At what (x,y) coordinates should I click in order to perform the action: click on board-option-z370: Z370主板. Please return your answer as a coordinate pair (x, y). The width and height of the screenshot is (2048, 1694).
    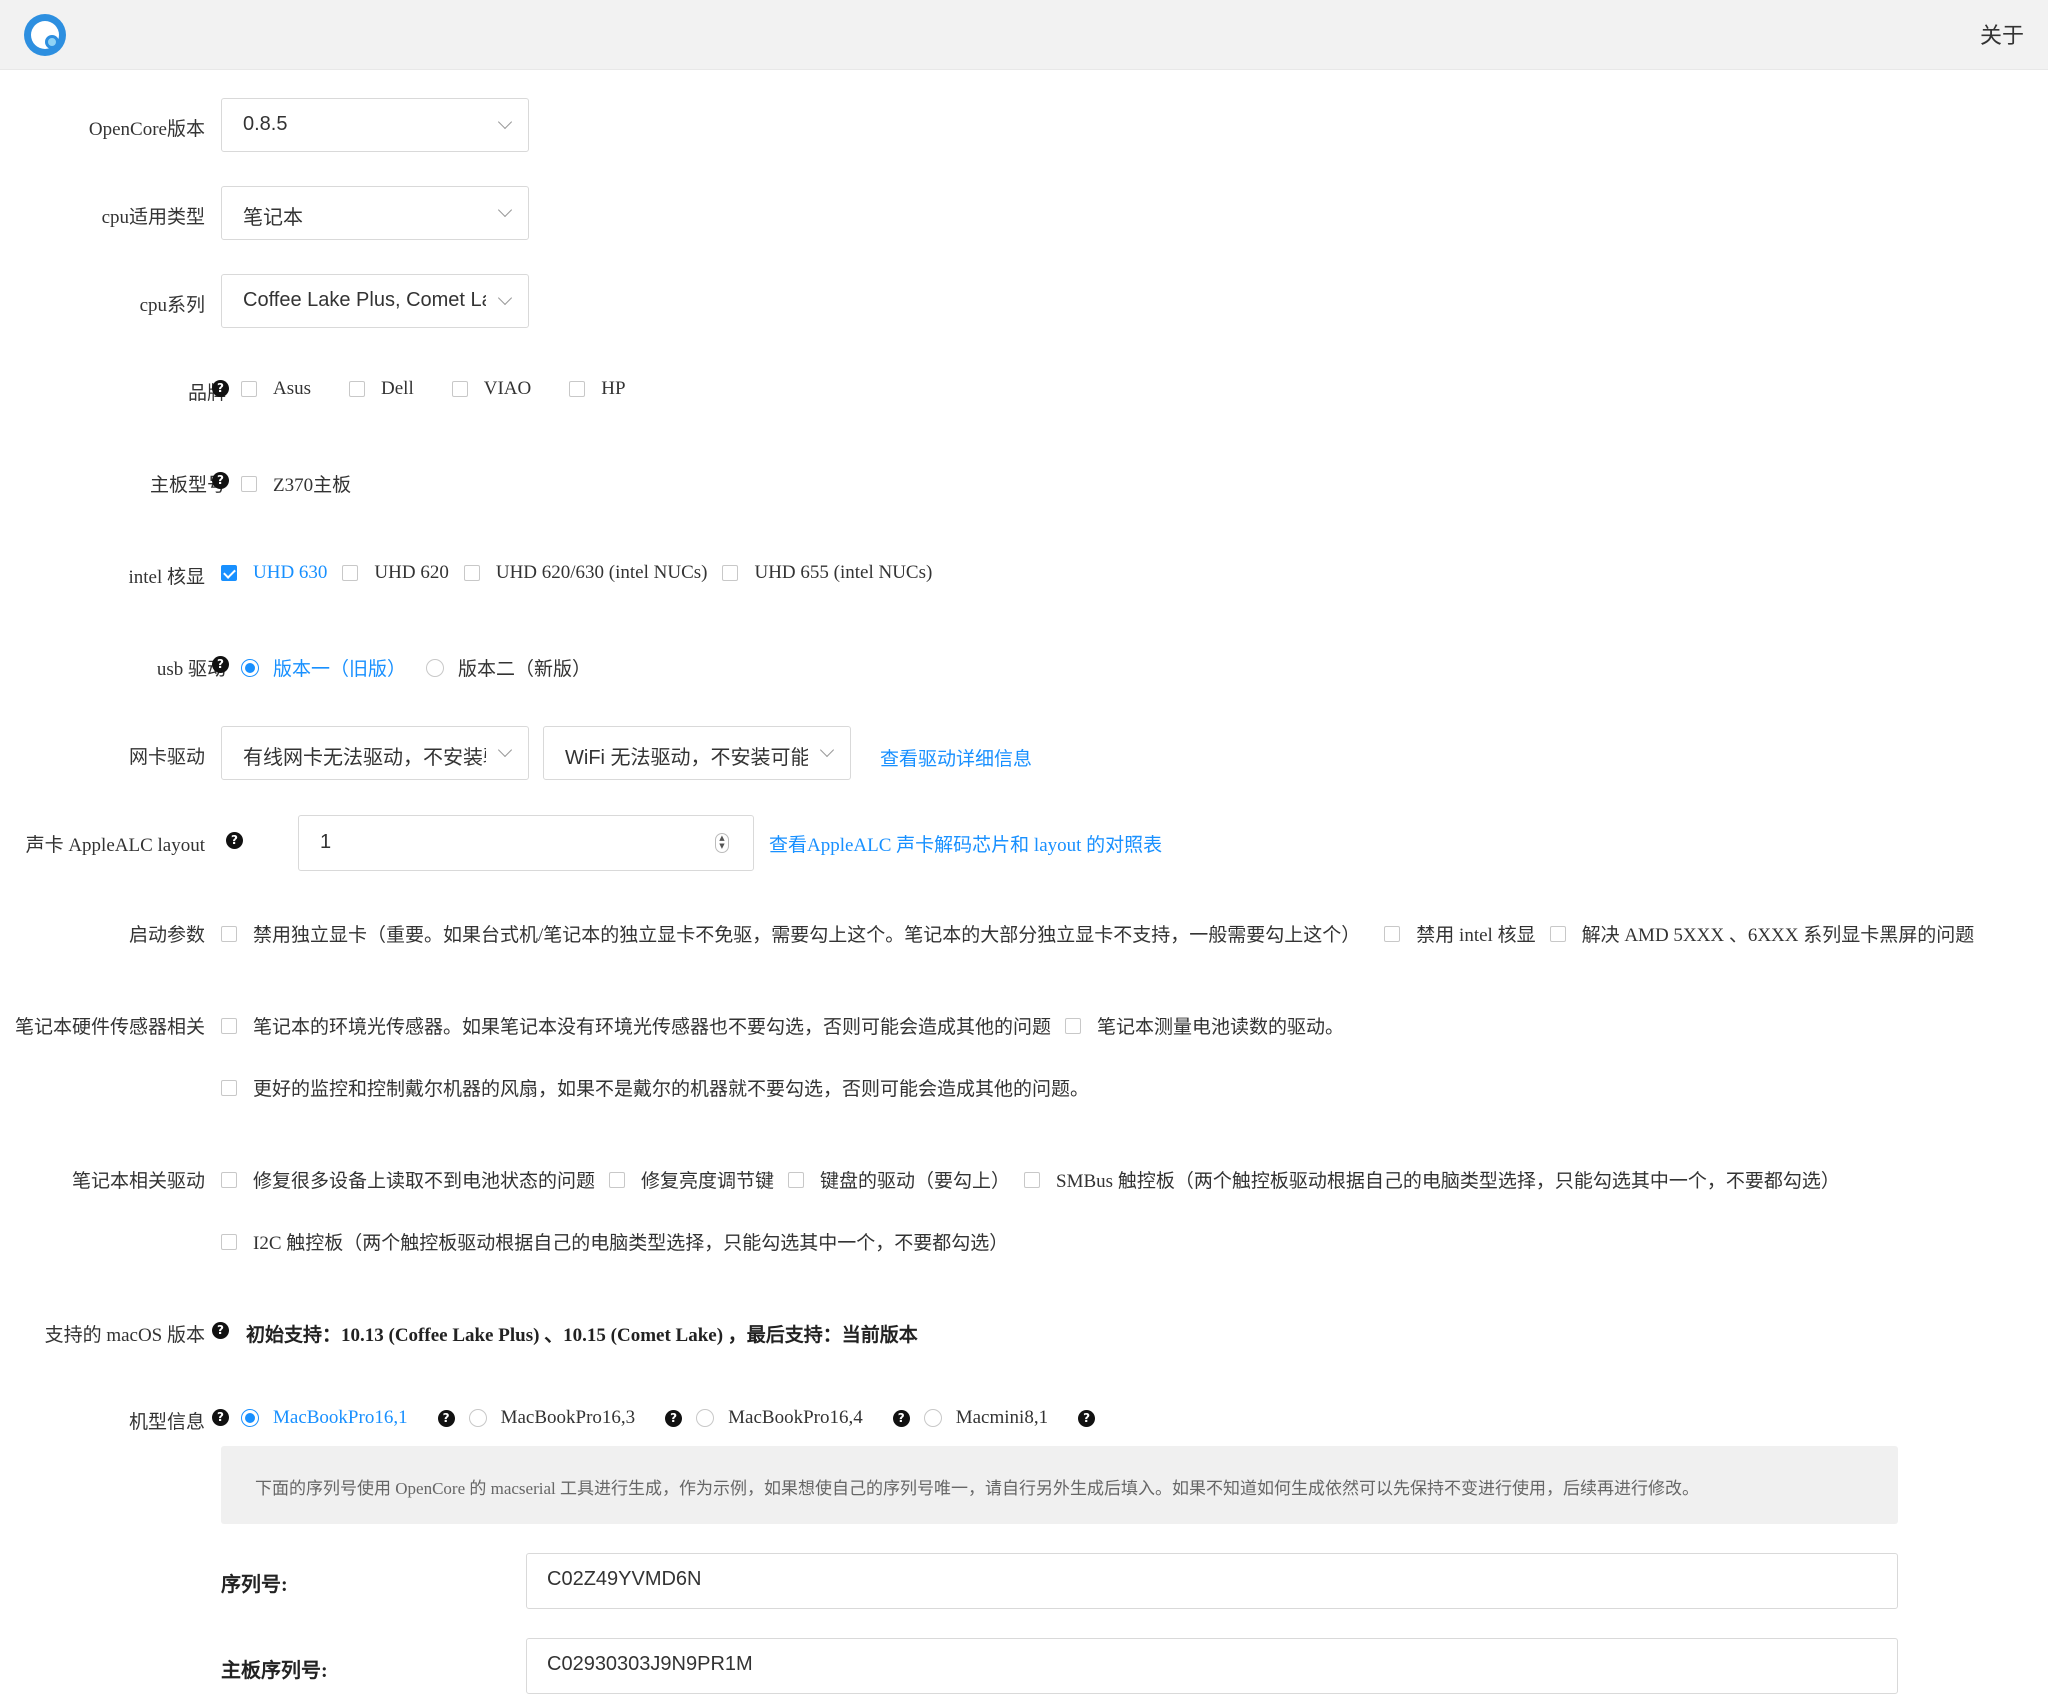
    Looking at the image, I should click on (296, 483).